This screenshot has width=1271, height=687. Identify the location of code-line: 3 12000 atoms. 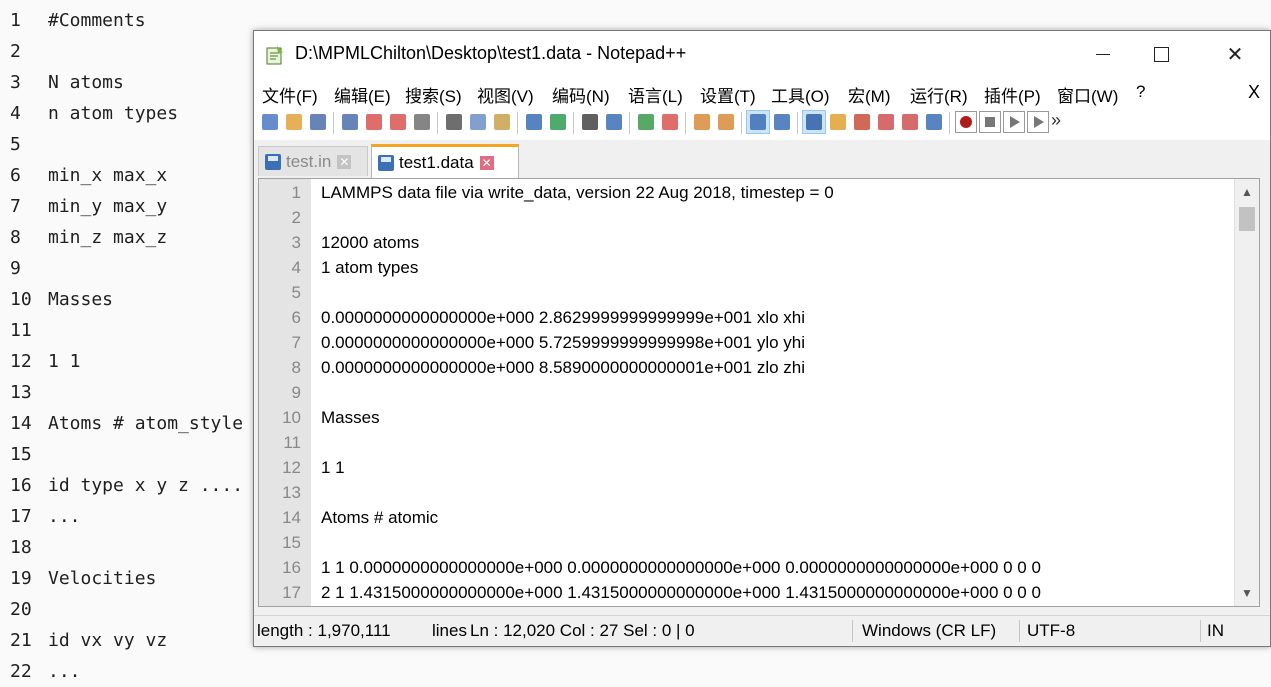
(749, 242).